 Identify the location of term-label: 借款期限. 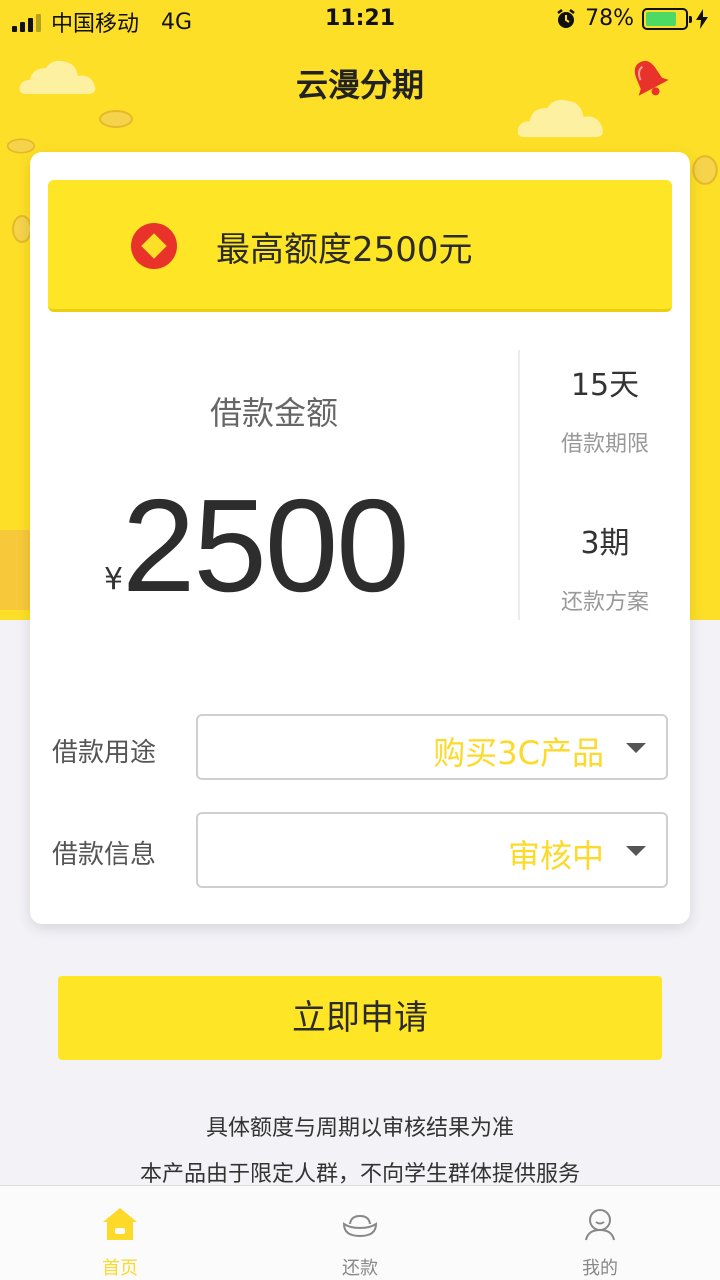
(604, 444).